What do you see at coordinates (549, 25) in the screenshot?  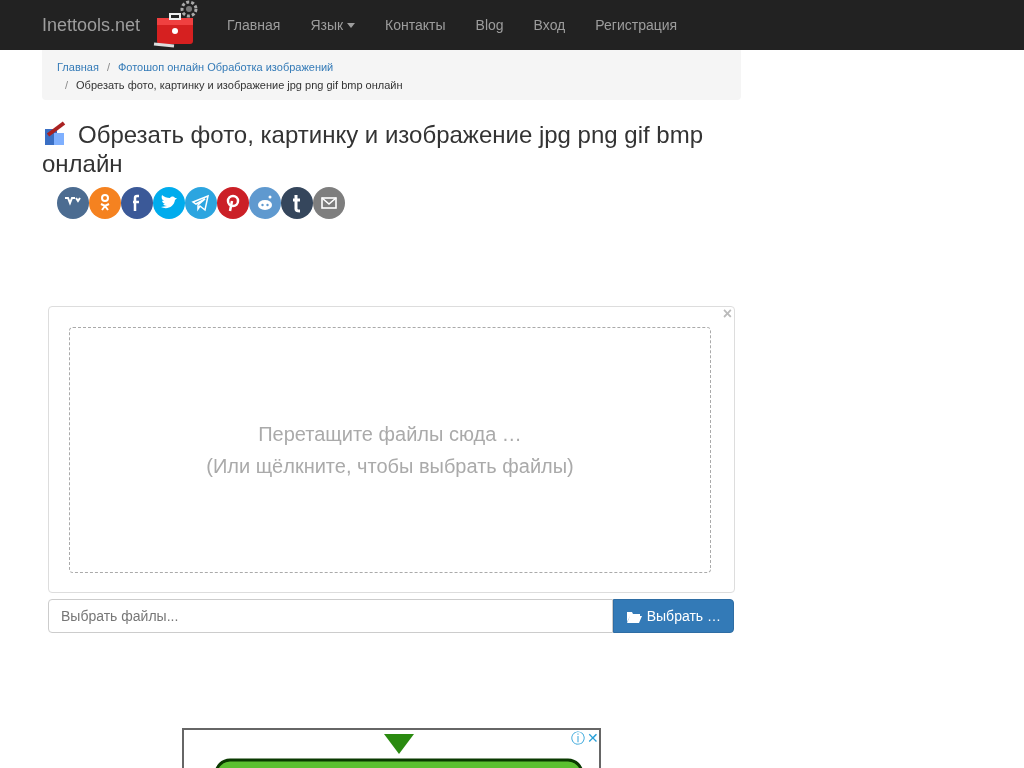 I see `nav-link: Вход` at bounding box center [549, 25].